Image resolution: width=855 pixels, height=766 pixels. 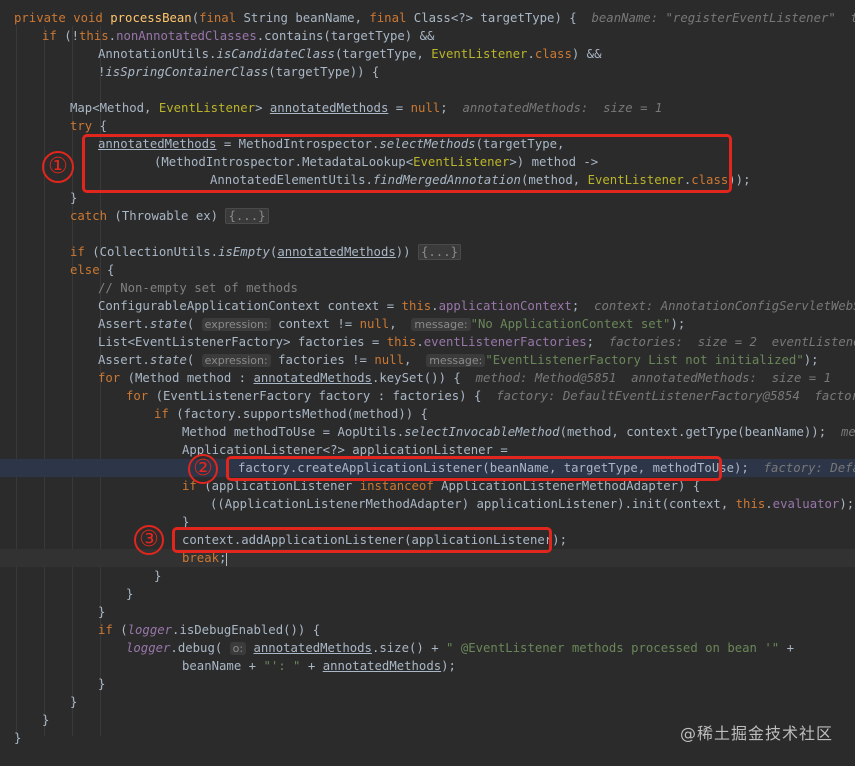 What do you see at coordinates (198, 288) in the screenshot?
I see `code-line-16: // Non-empty set of methods` at bounding box center [198, 288].